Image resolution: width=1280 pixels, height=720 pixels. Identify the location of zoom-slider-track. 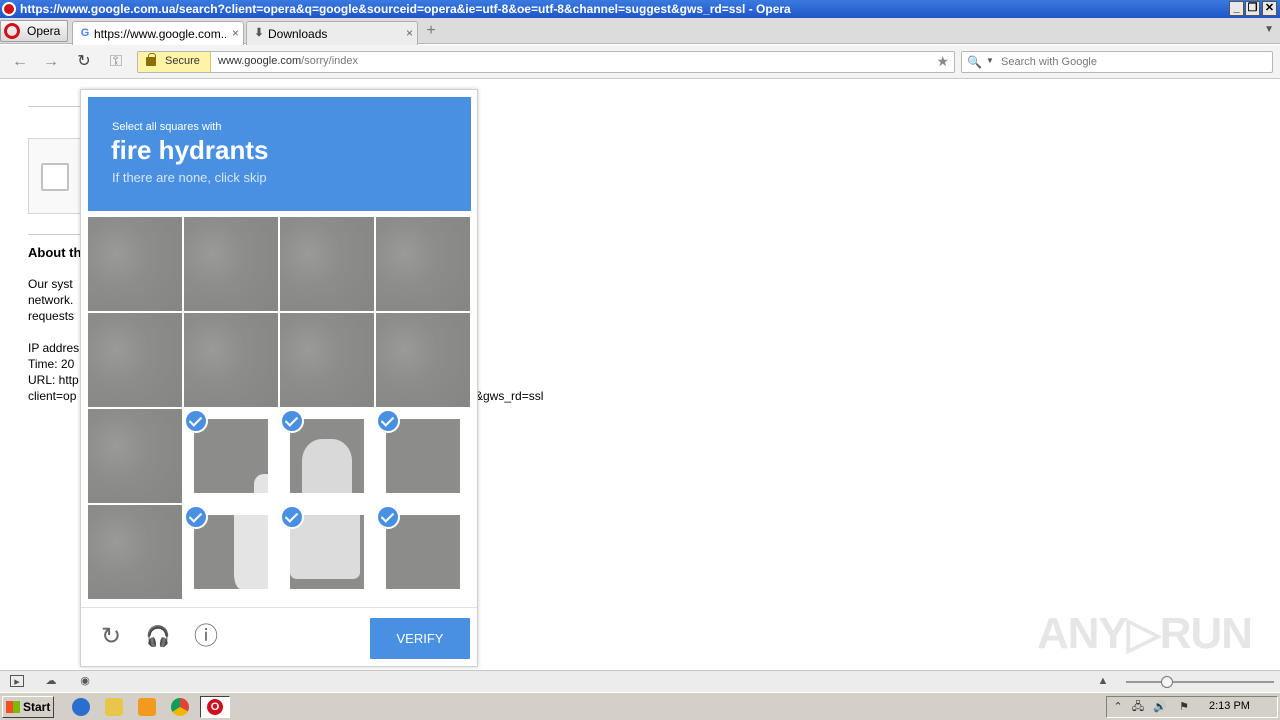
(1200, 682).